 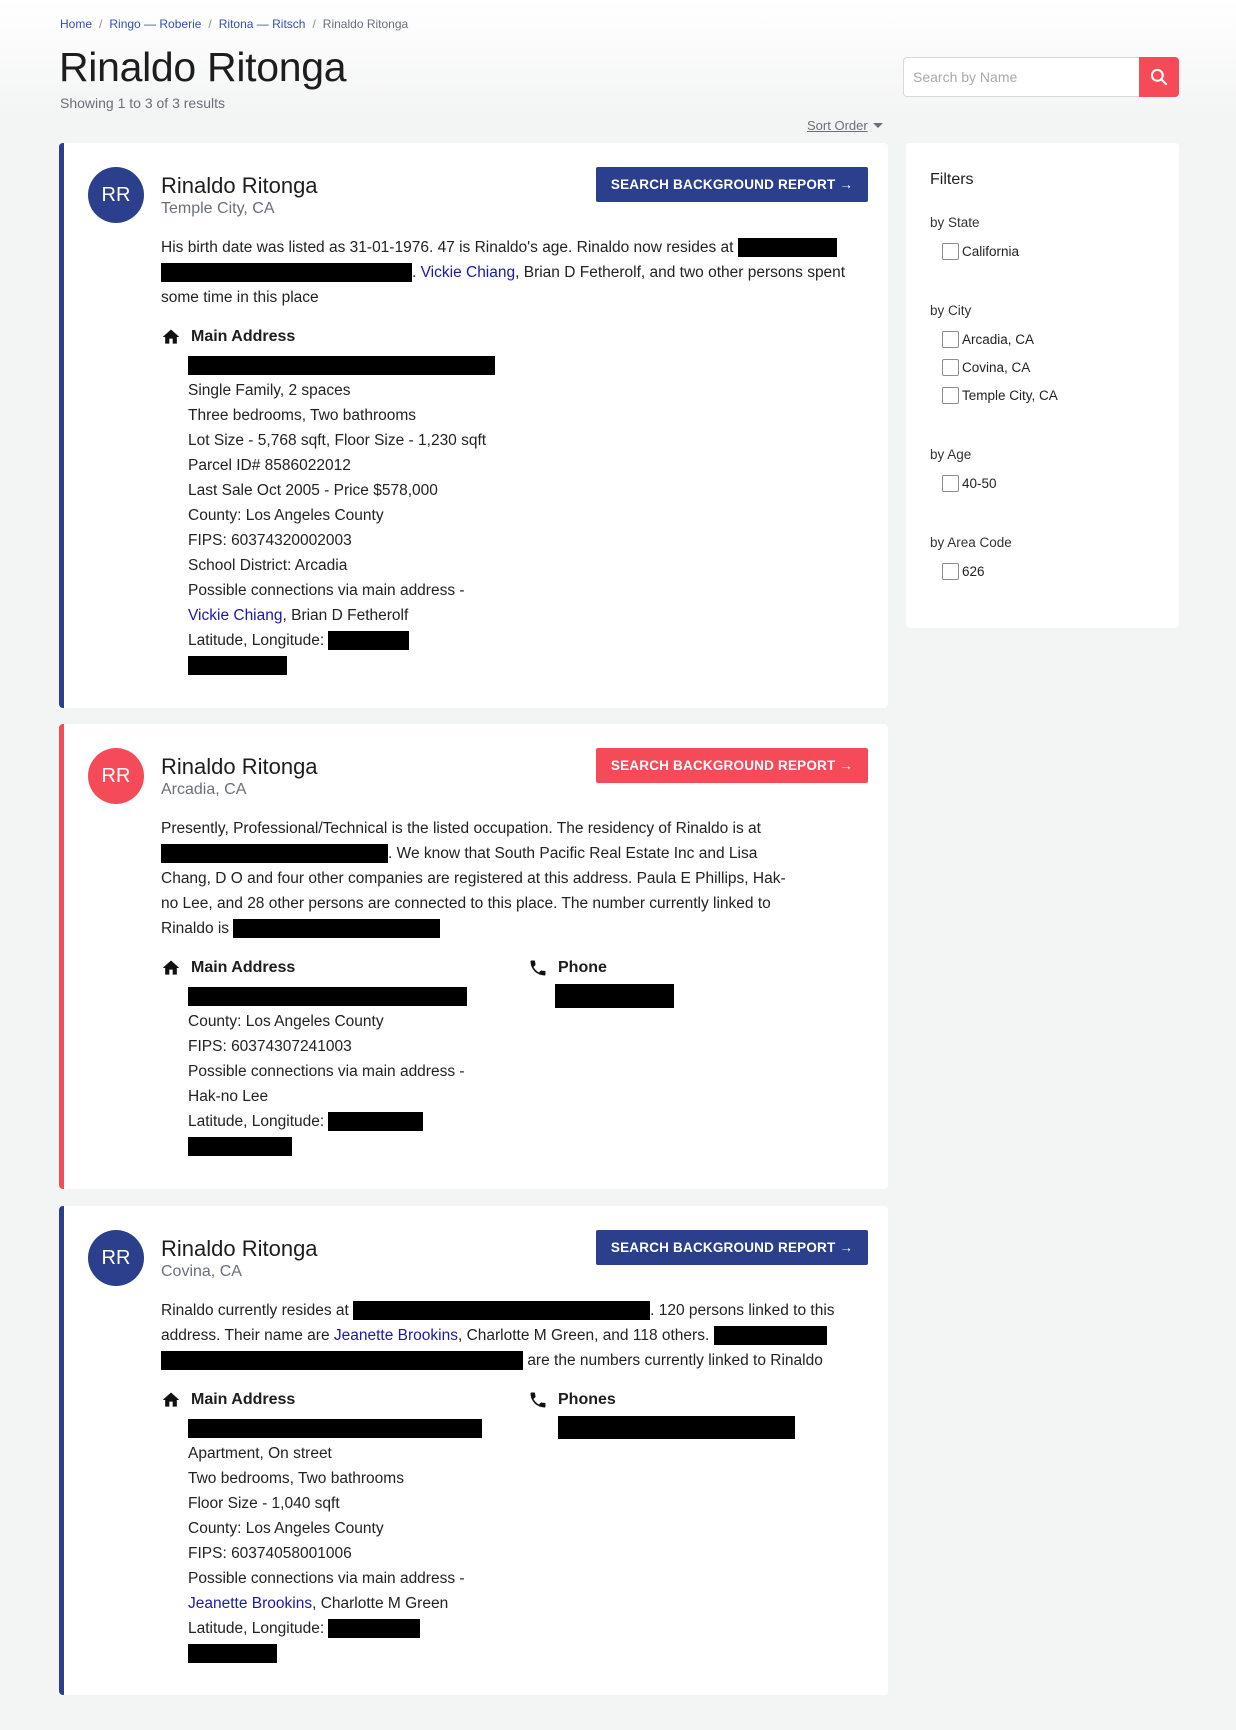 I want to click on detail-row: Hak-no Lee, so click(x=228, y=1096).